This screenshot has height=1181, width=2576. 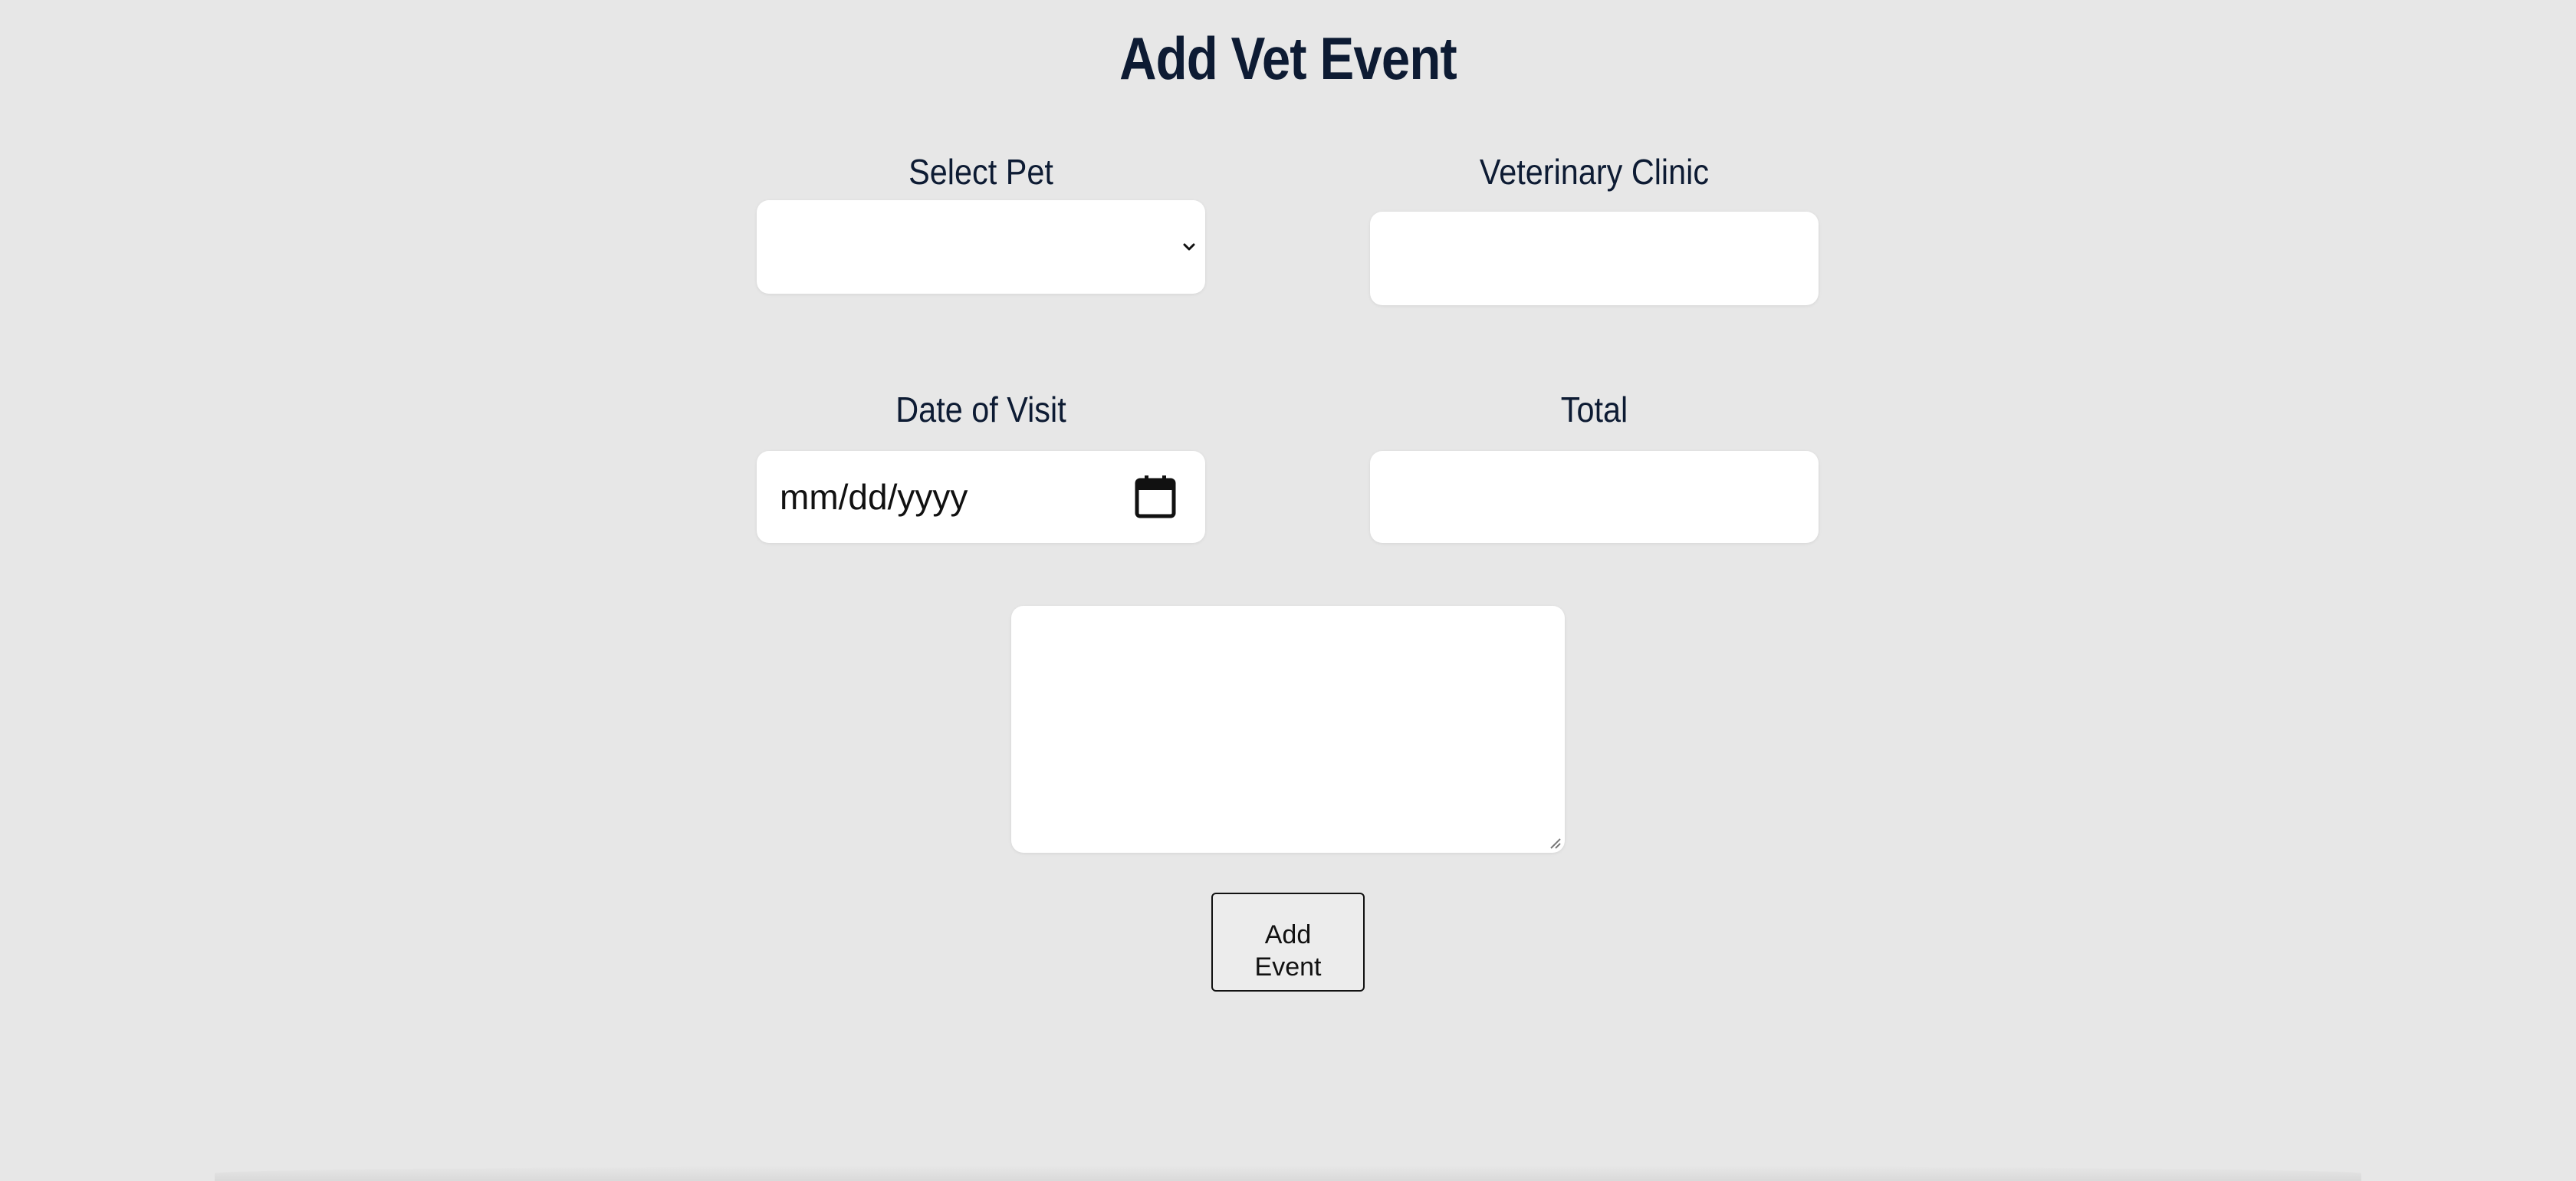 What do you see at coordinates (1594, 258) in the screenshot?
I see `veterinary-clinic-input` at bounding box center [1594, 258].